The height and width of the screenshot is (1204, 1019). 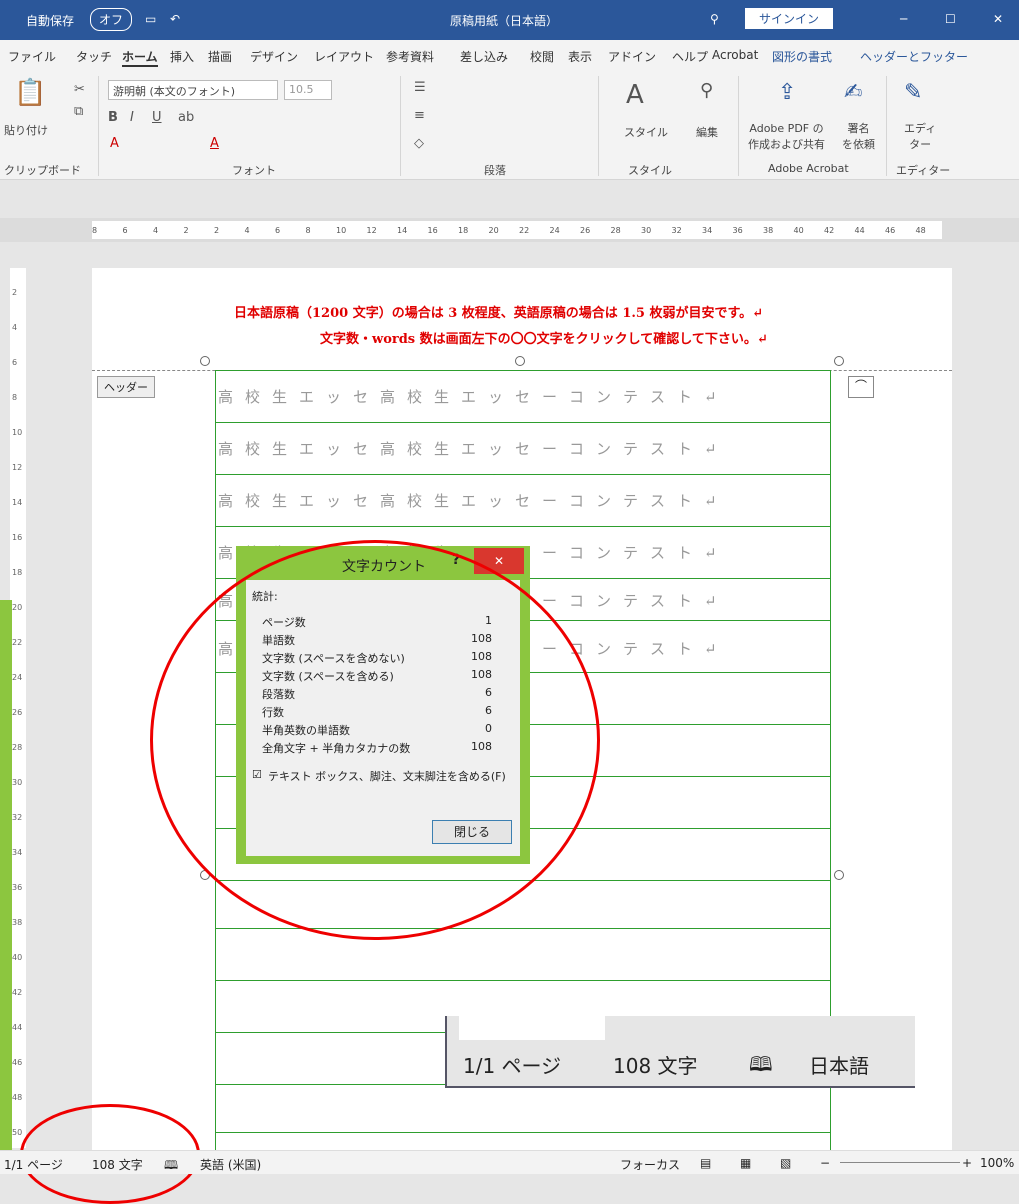 What do you see at coordinates (140, 57) in the screenshot?
I see `tab-home: ホーム` at bounding box center [140, 57].